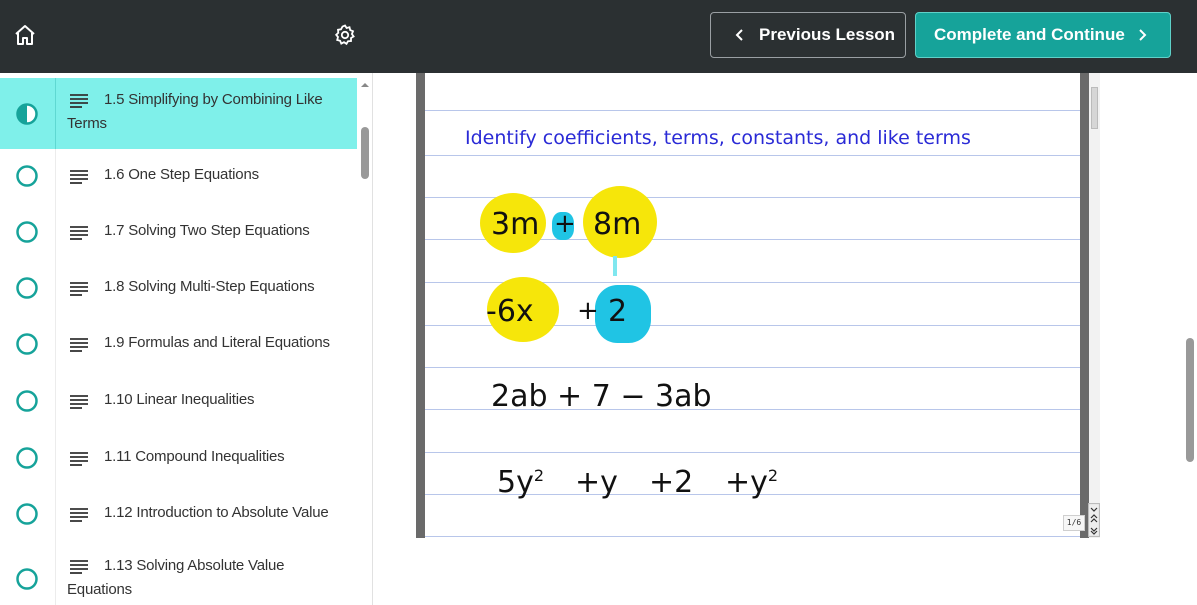 The image size is (1197, 605). Describe the element at coordinates (1094, 305) in the screenshot. I see `viewer-scrollbar` at that location.